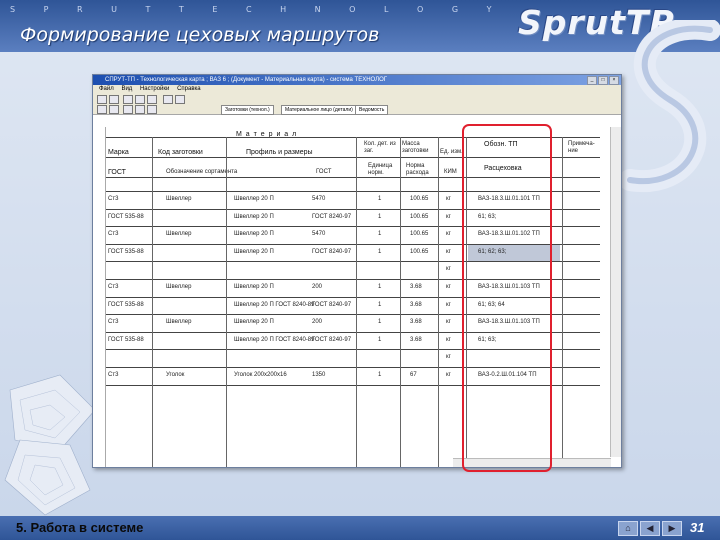  Describe the element at coordinates (140, 109) in the screenshot. I see `grid-icon` at that location.